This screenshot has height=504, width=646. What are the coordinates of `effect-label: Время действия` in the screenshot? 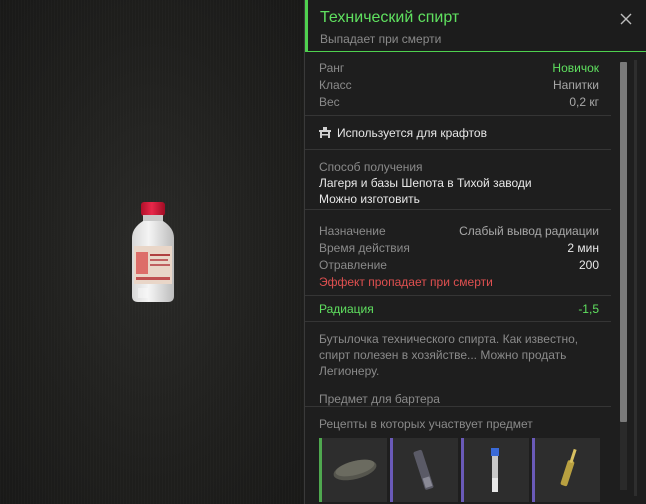 It's located at (364, 248).